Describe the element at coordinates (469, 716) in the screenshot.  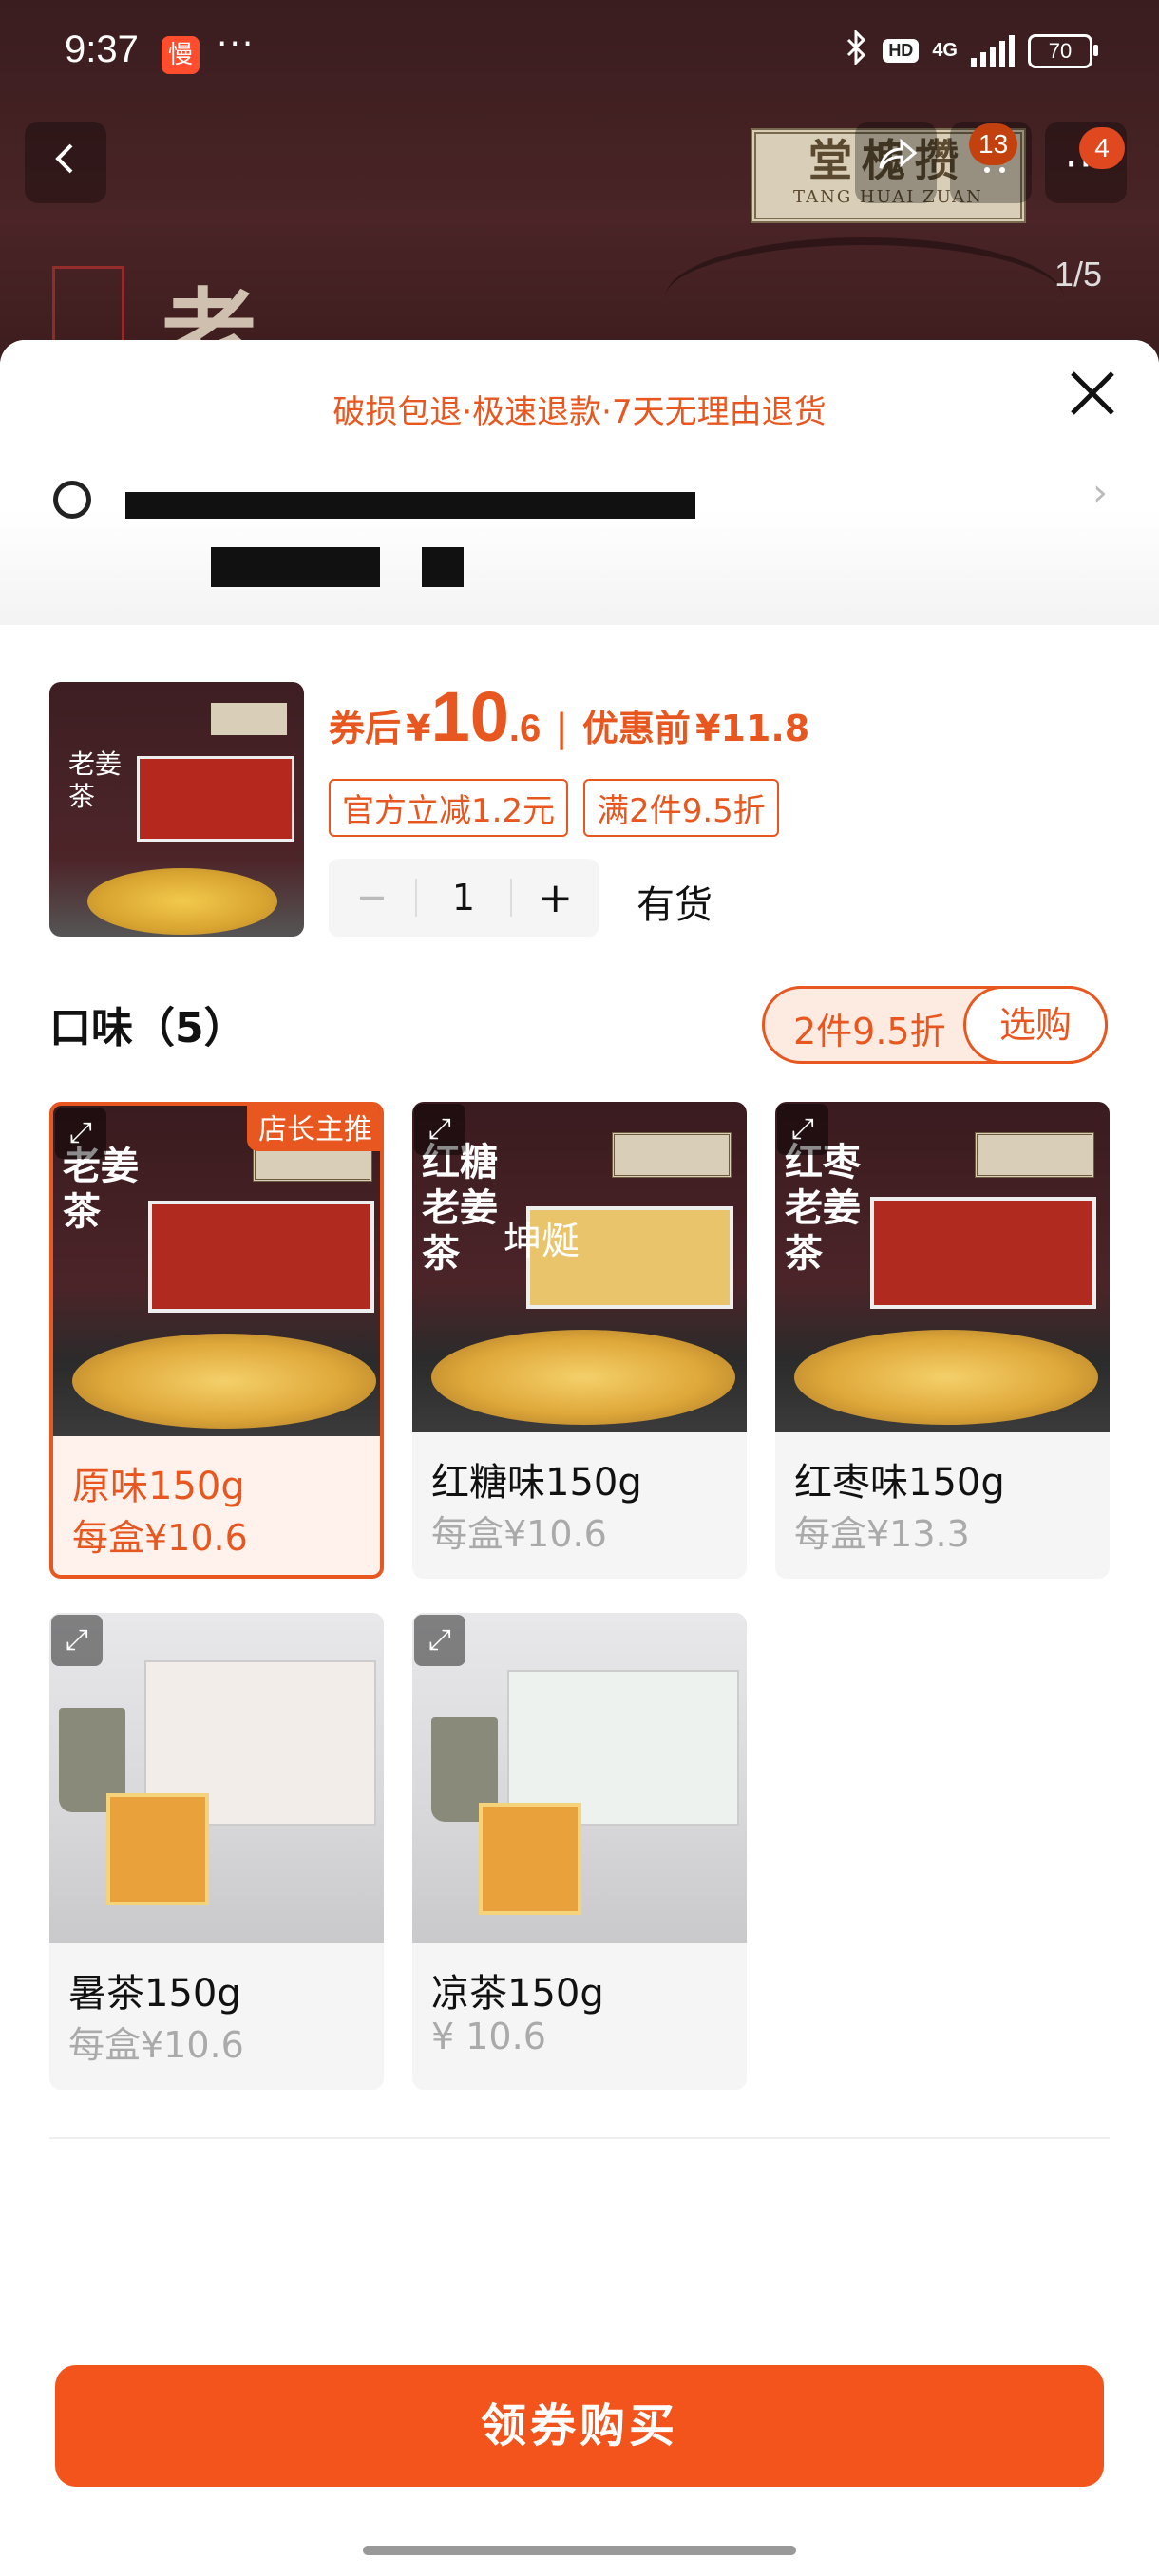
I see `price-integer: 10` at that location.